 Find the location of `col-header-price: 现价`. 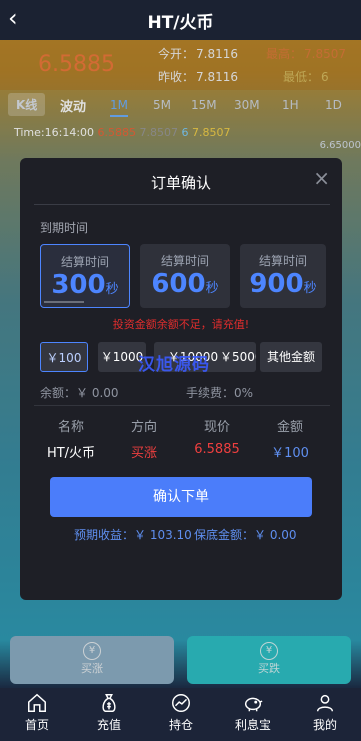

col-header-price: 现价 is located at coordinates (216, 427).